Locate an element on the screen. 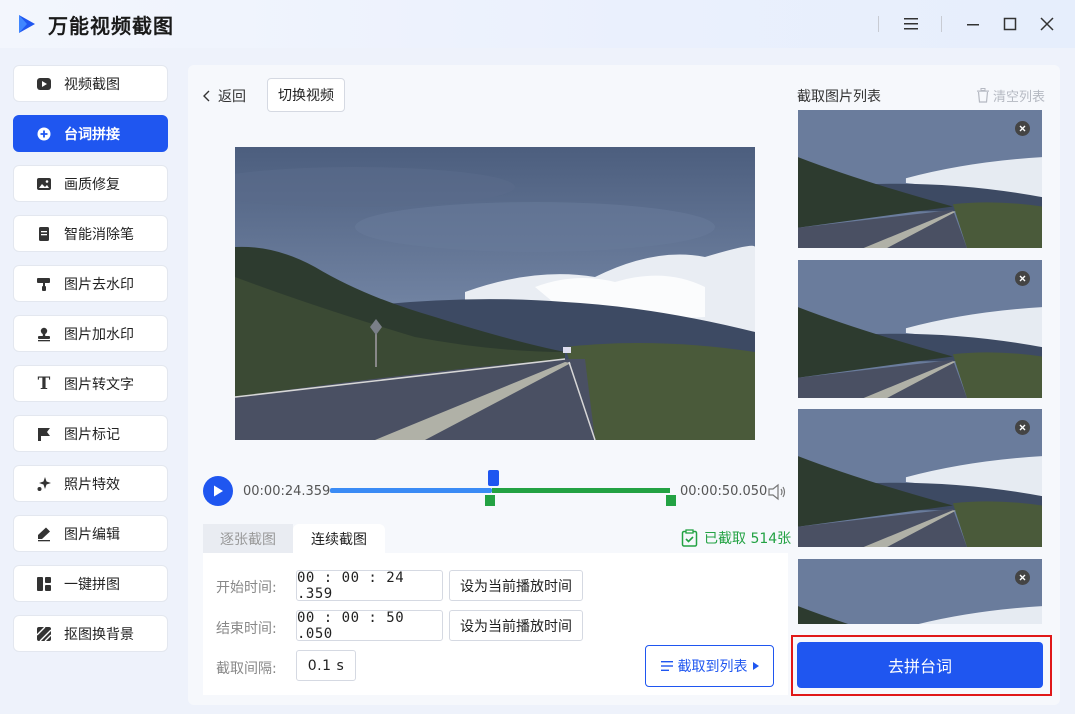  played-track is located at coordinates (411, 490).